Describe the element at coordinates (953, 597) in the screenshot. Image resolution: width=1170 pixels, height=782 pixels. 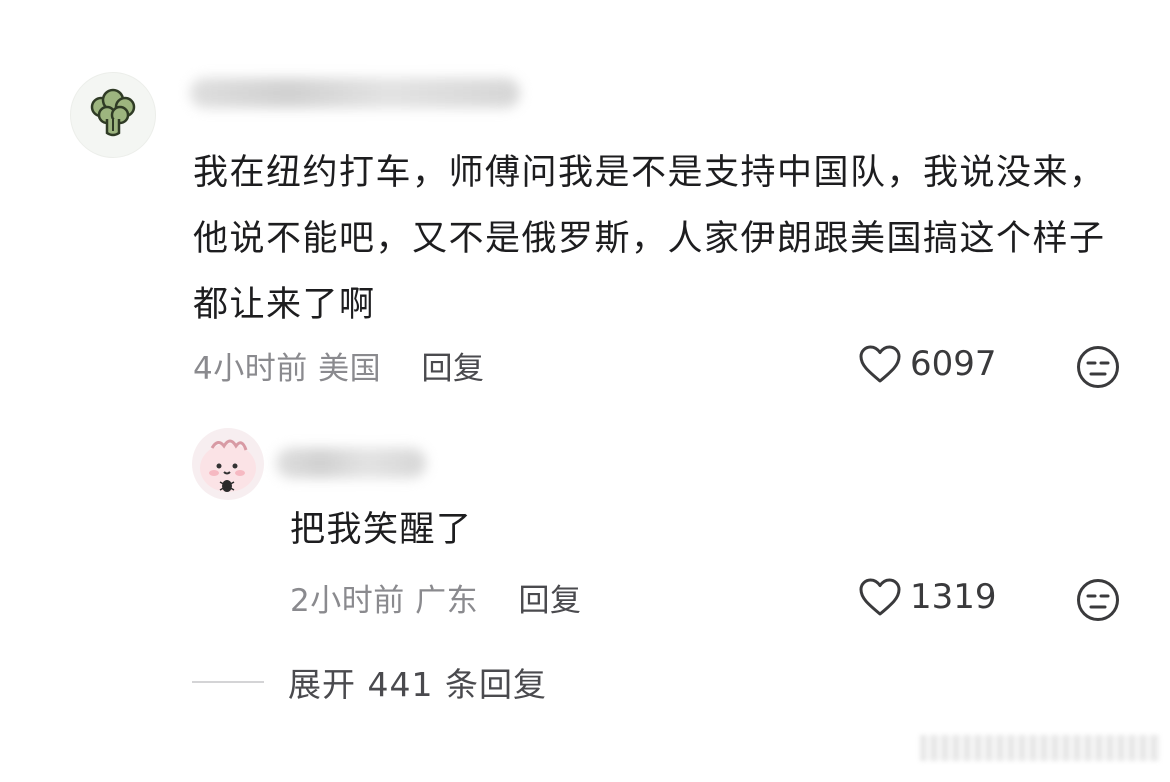
I see `reply-like-count: 1319` at that location.